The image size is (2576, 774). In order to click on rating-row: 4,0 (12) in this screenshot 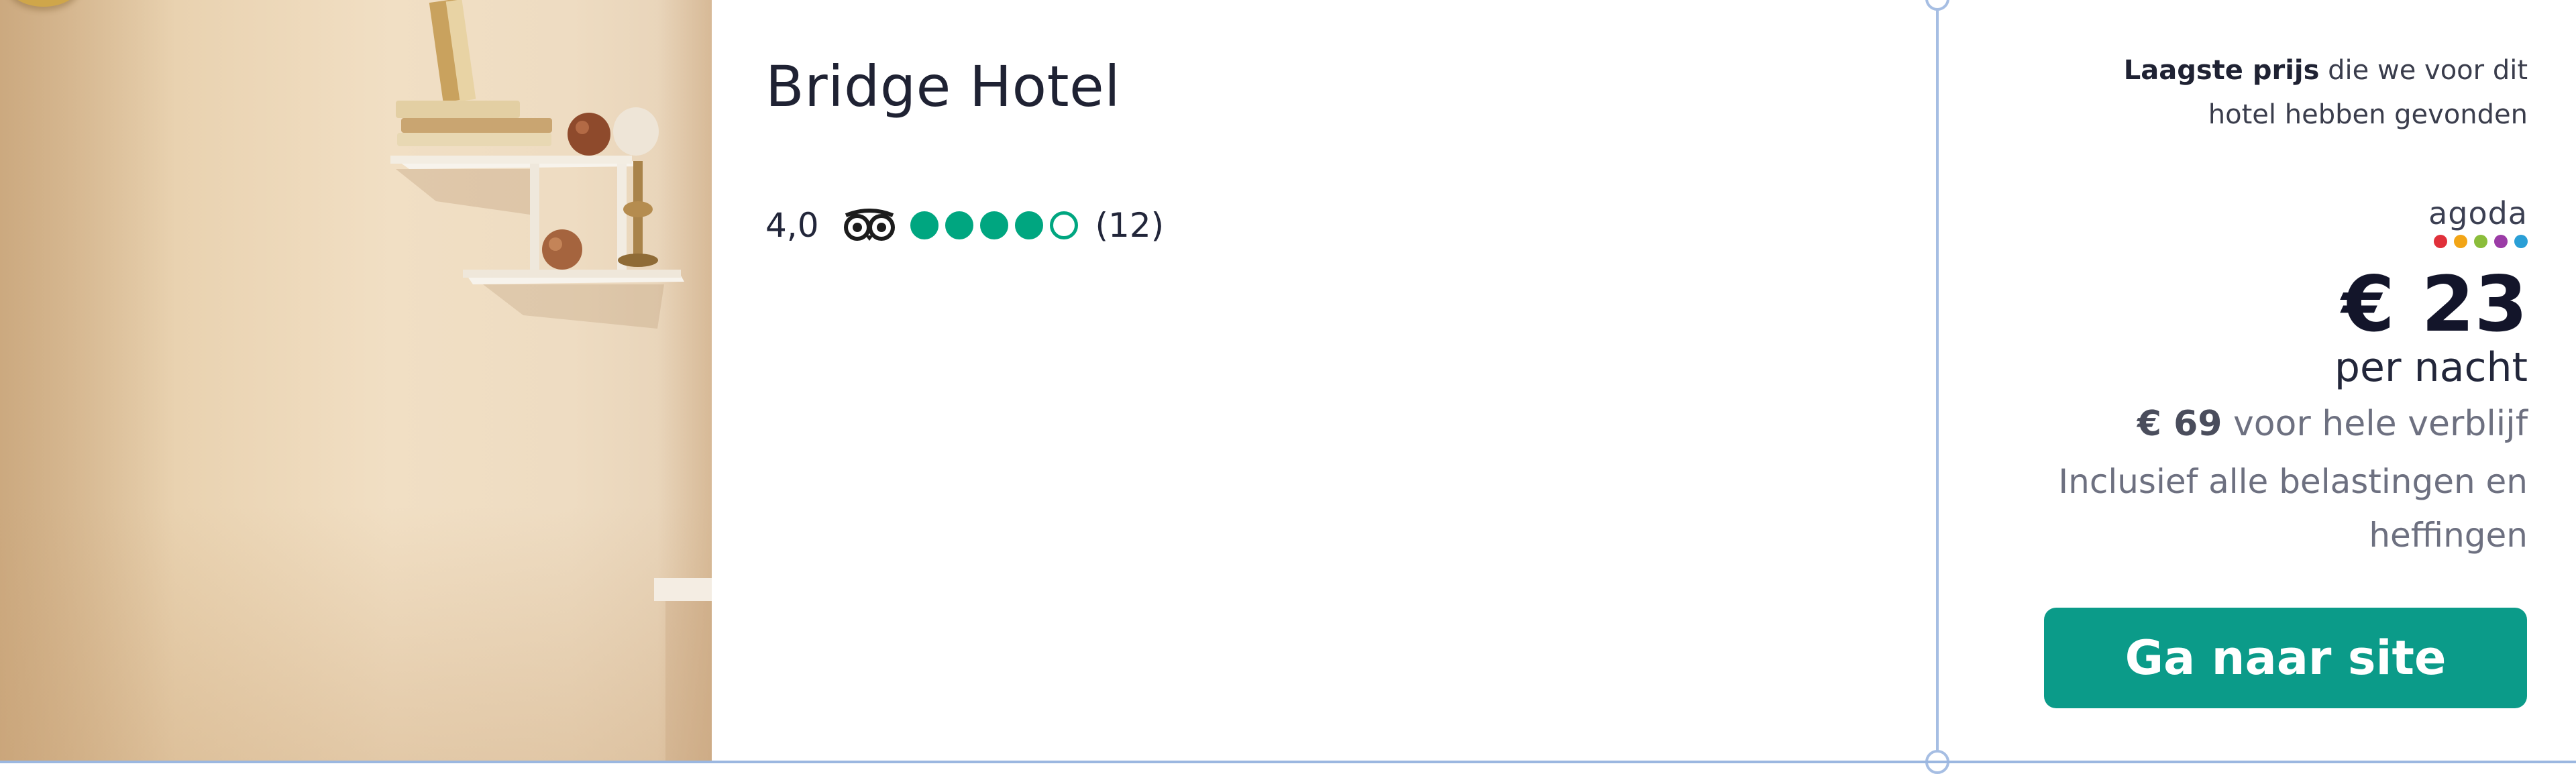, I will do `click(964, 225)`.